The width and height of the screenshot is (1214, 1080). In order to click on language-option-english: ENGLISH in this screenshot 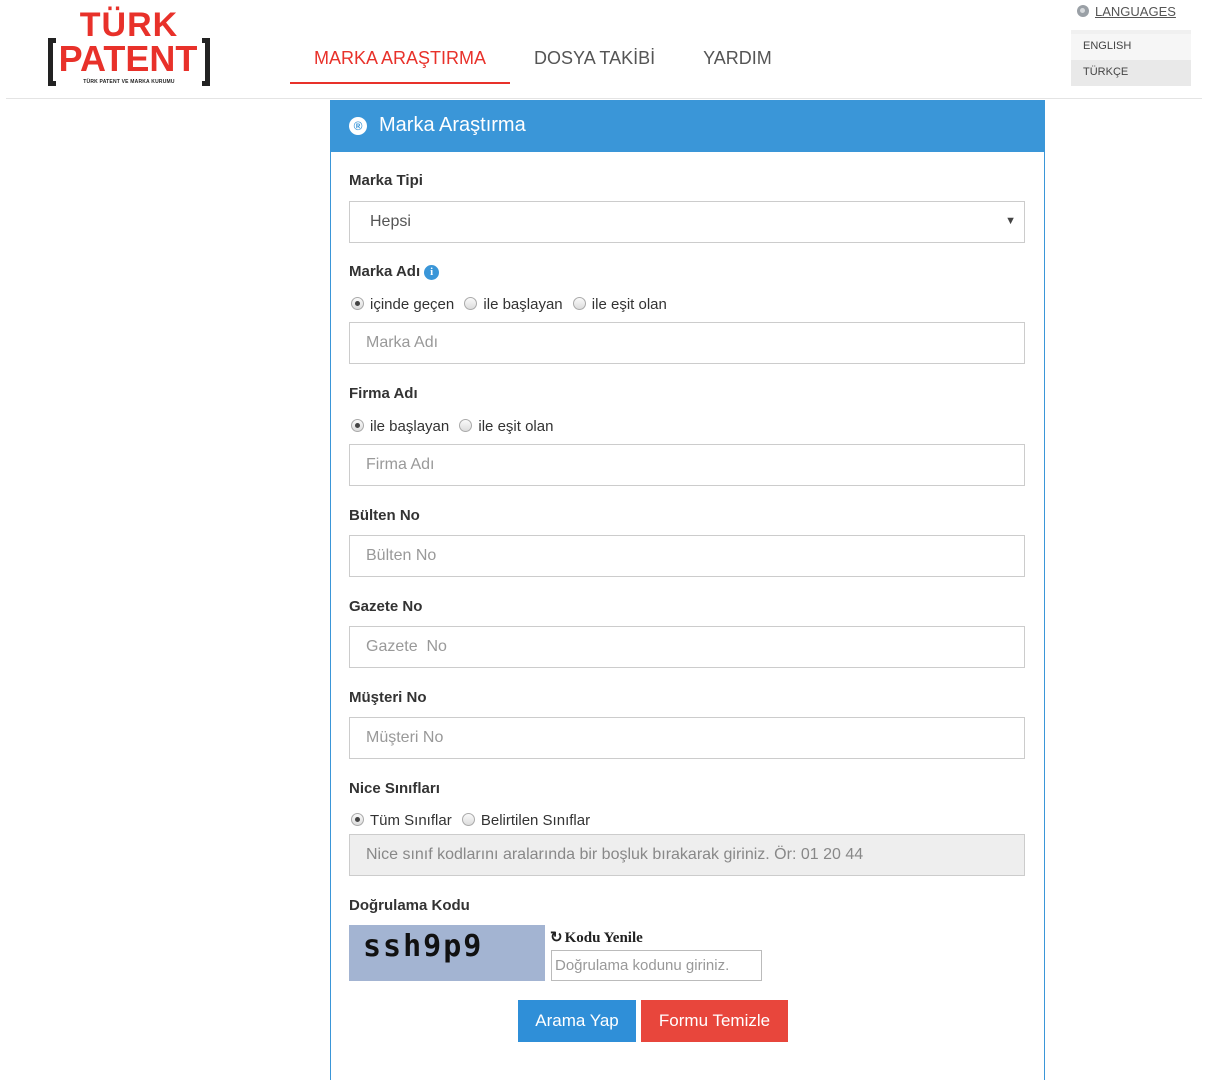, I will do `click(1131, 47)`.